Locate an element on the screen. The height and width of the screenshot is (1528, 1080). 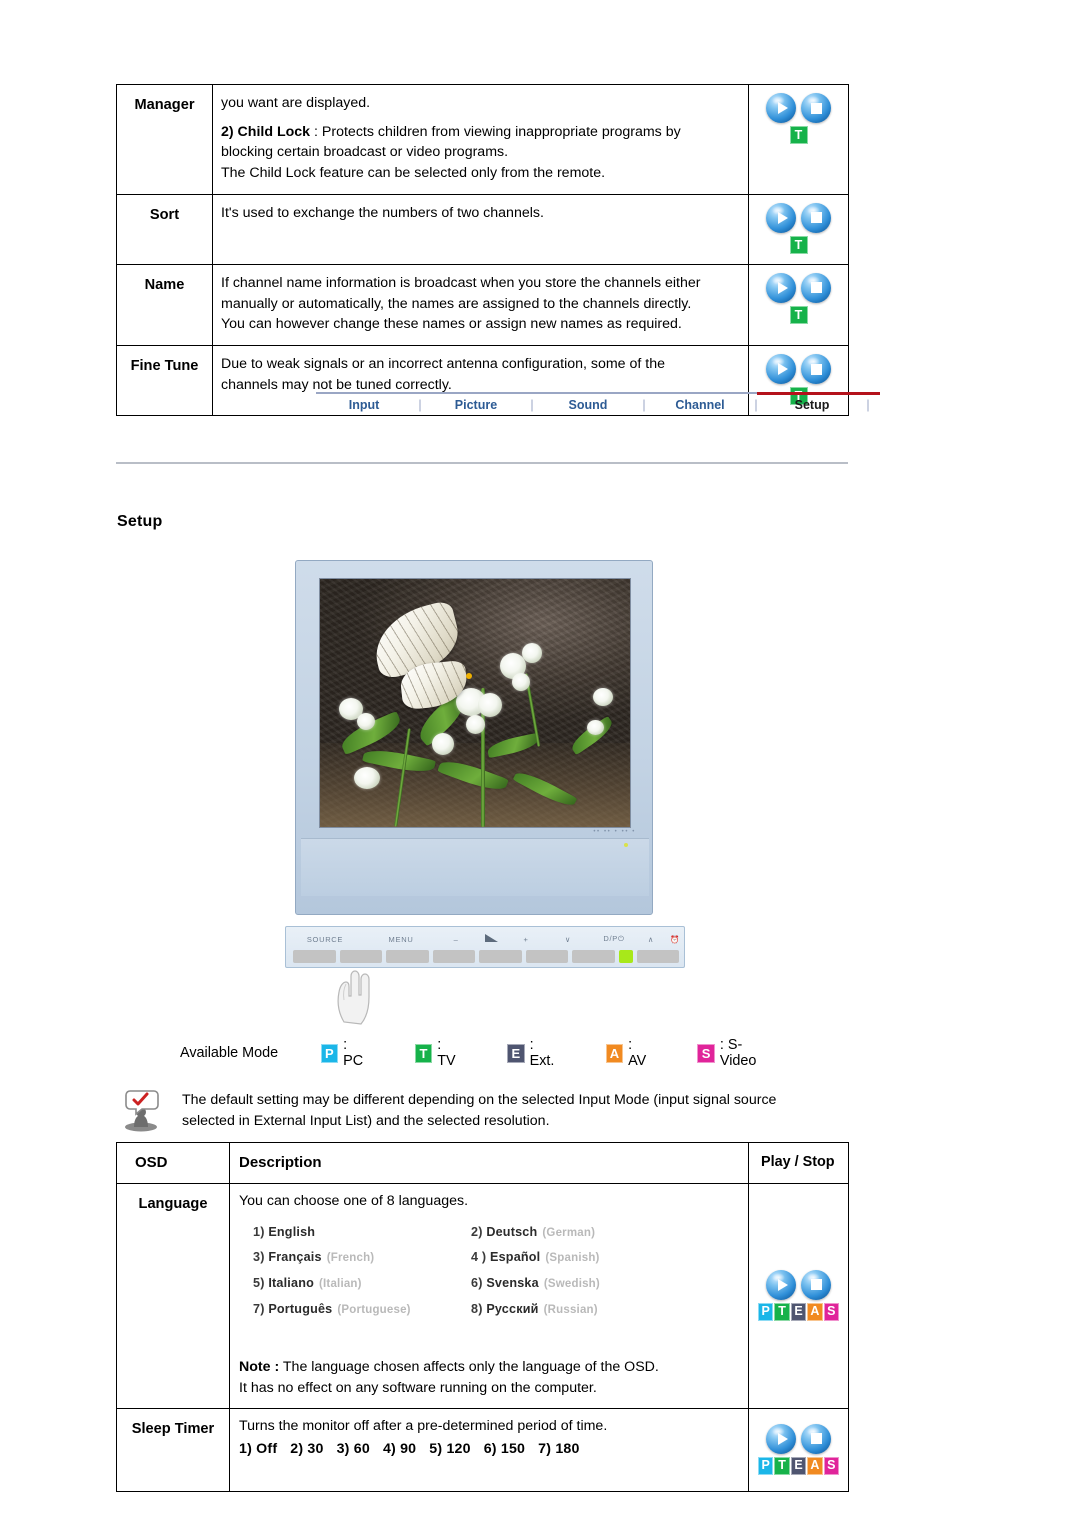
language-option: 8) Русский (Russian) is located at coordinates (566, 1309).